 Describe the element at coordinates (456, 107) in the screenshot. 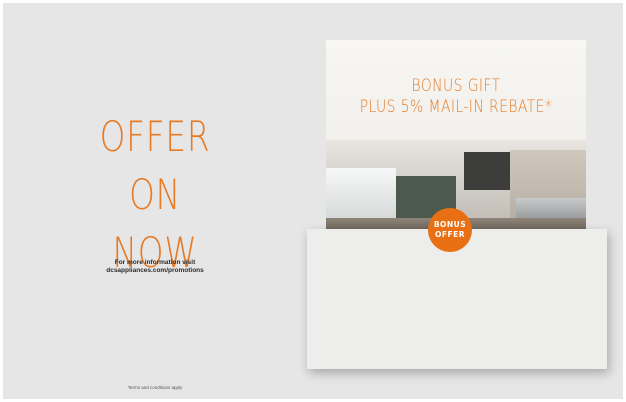

I see `promo-title-line-2: PLUS 5% MAIL-IN REBATE*` at that location.